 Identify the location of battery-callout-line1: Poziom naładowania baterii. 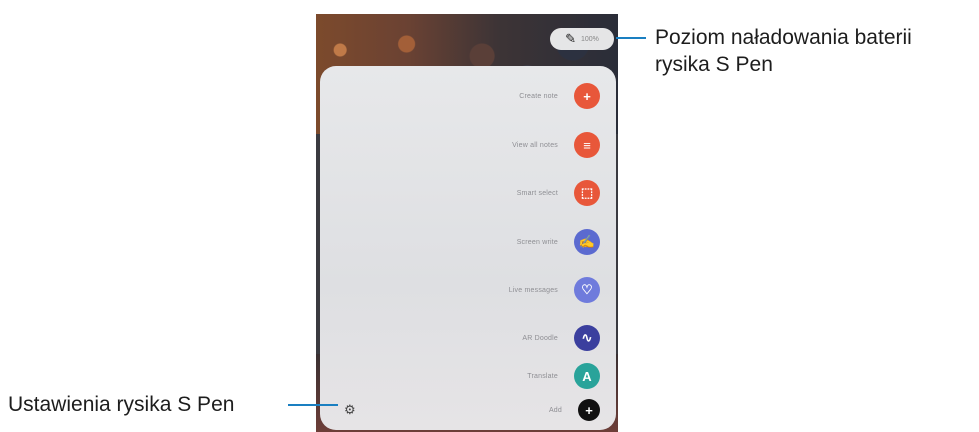
(783, 37).